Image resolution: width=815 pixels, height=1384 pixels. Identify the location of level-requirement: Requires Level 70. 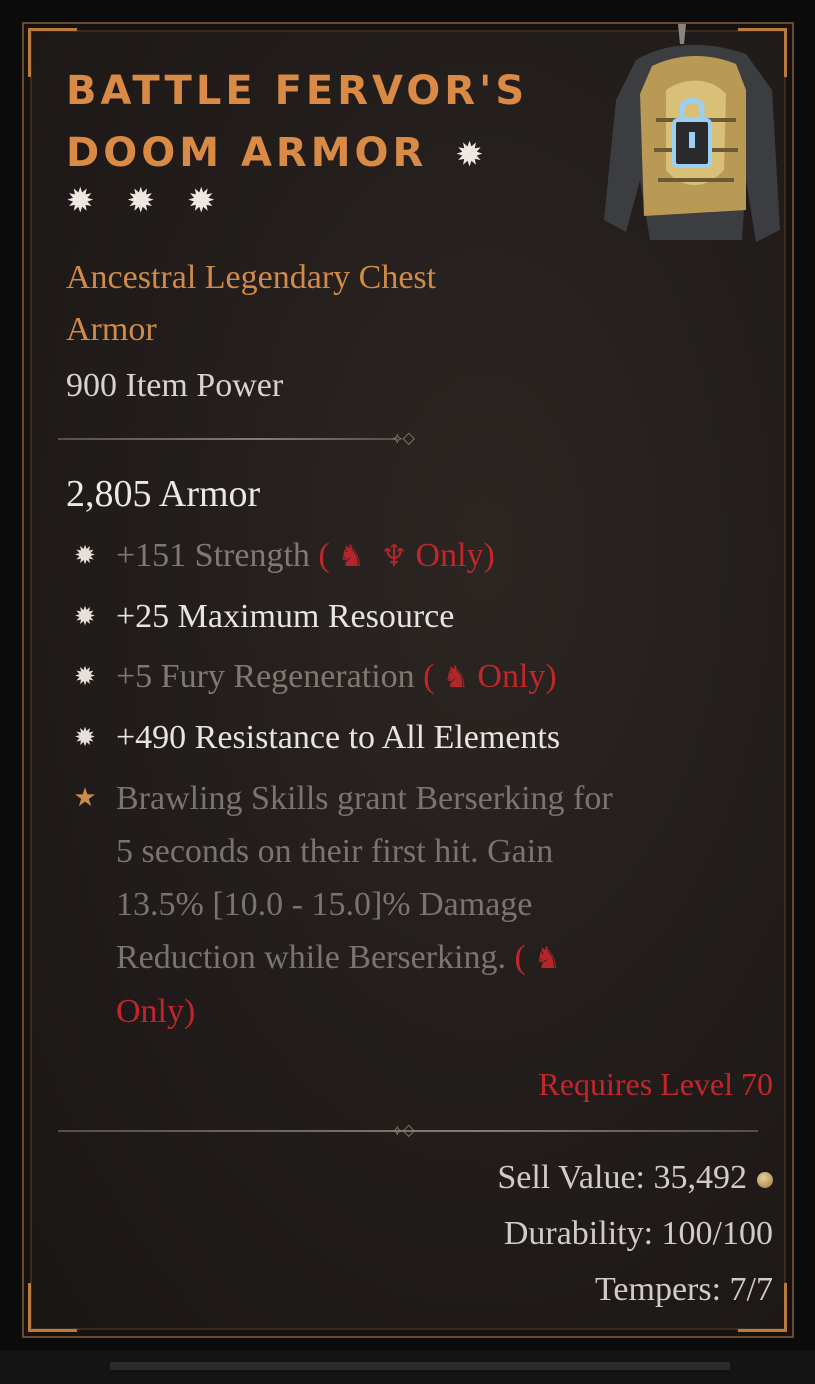
(655, 1084).